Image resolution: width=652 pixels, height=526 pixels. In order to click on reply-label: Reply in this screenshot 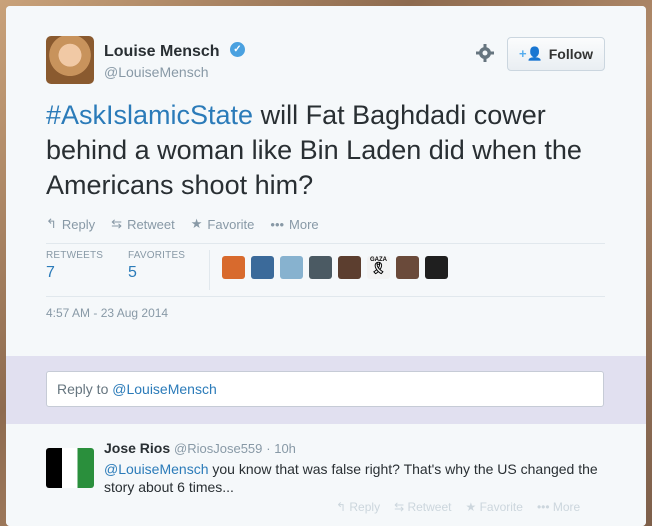, I will do `click(78, 224)`.